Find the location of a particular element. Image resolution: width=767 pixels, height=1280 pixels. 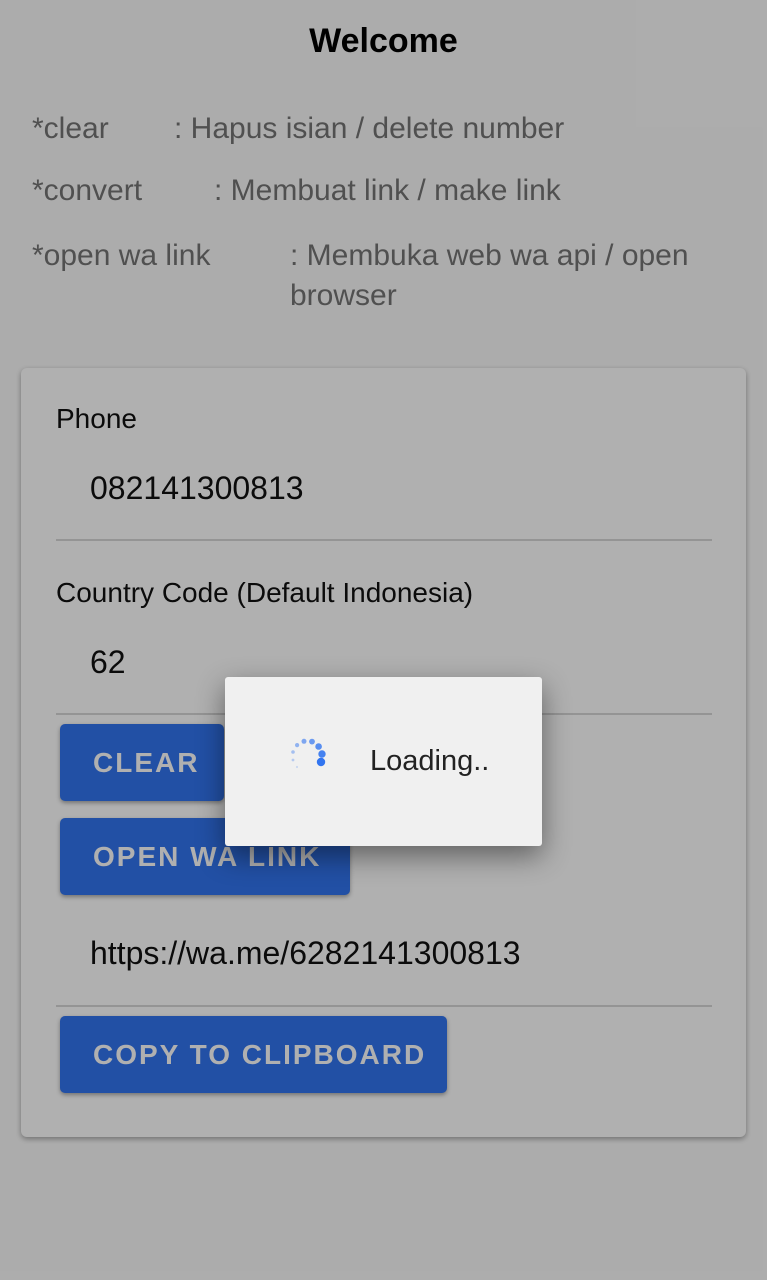

loading-dialog: Loading.. is located at coordinates (383, 761).